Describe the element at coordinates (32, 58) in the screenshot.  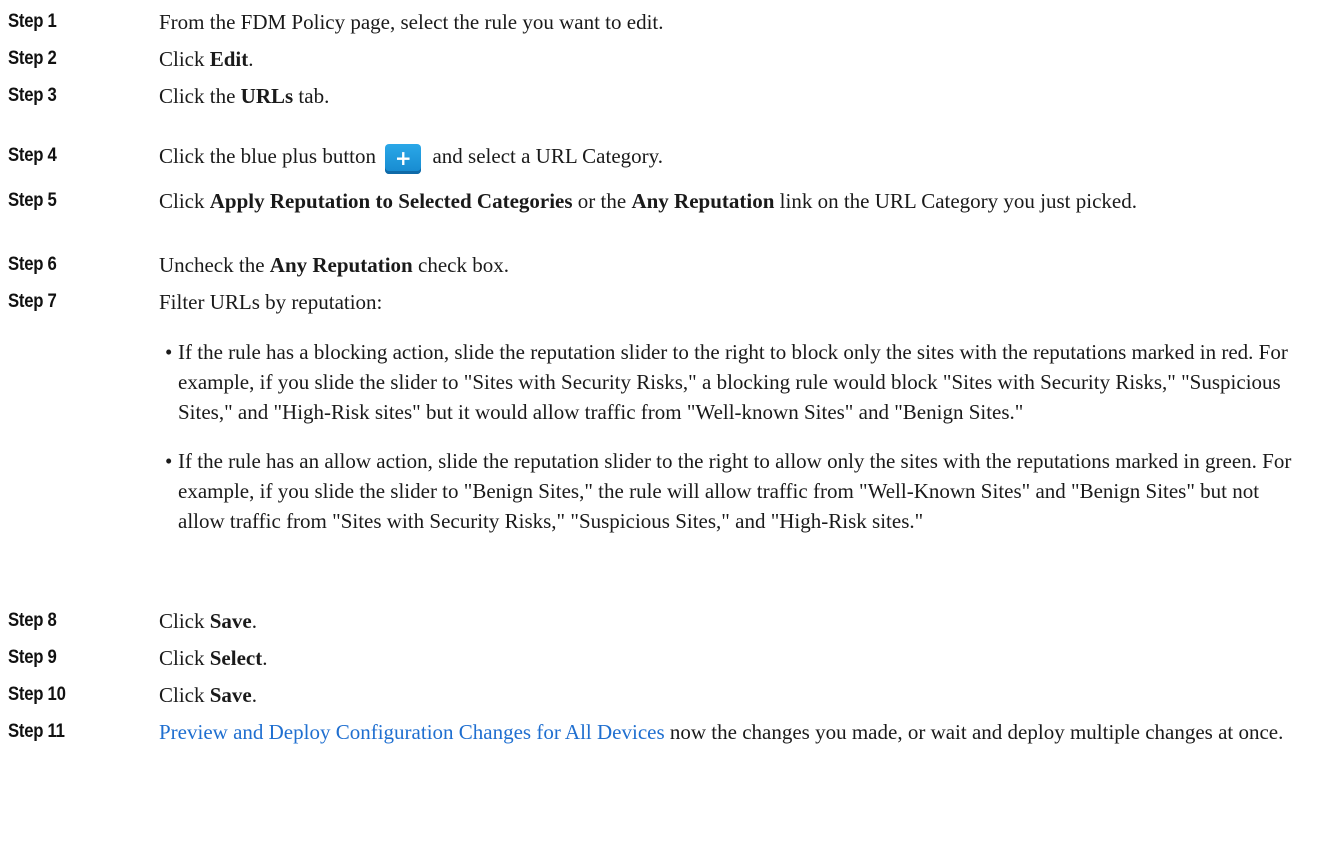
I see `step-label: Step 2` at that location.